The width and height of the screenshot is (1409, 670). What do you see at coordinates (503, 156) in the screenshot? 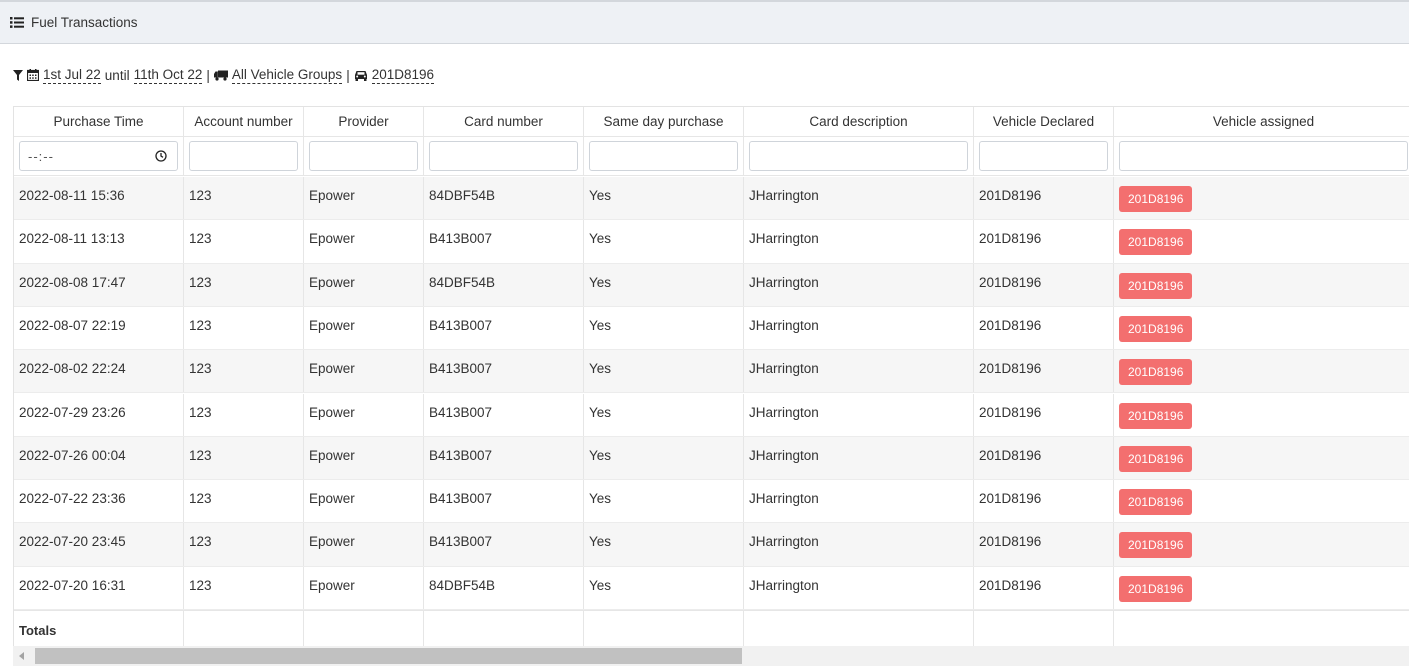
I see `card-number-filter` at bounding box center [503, 156].